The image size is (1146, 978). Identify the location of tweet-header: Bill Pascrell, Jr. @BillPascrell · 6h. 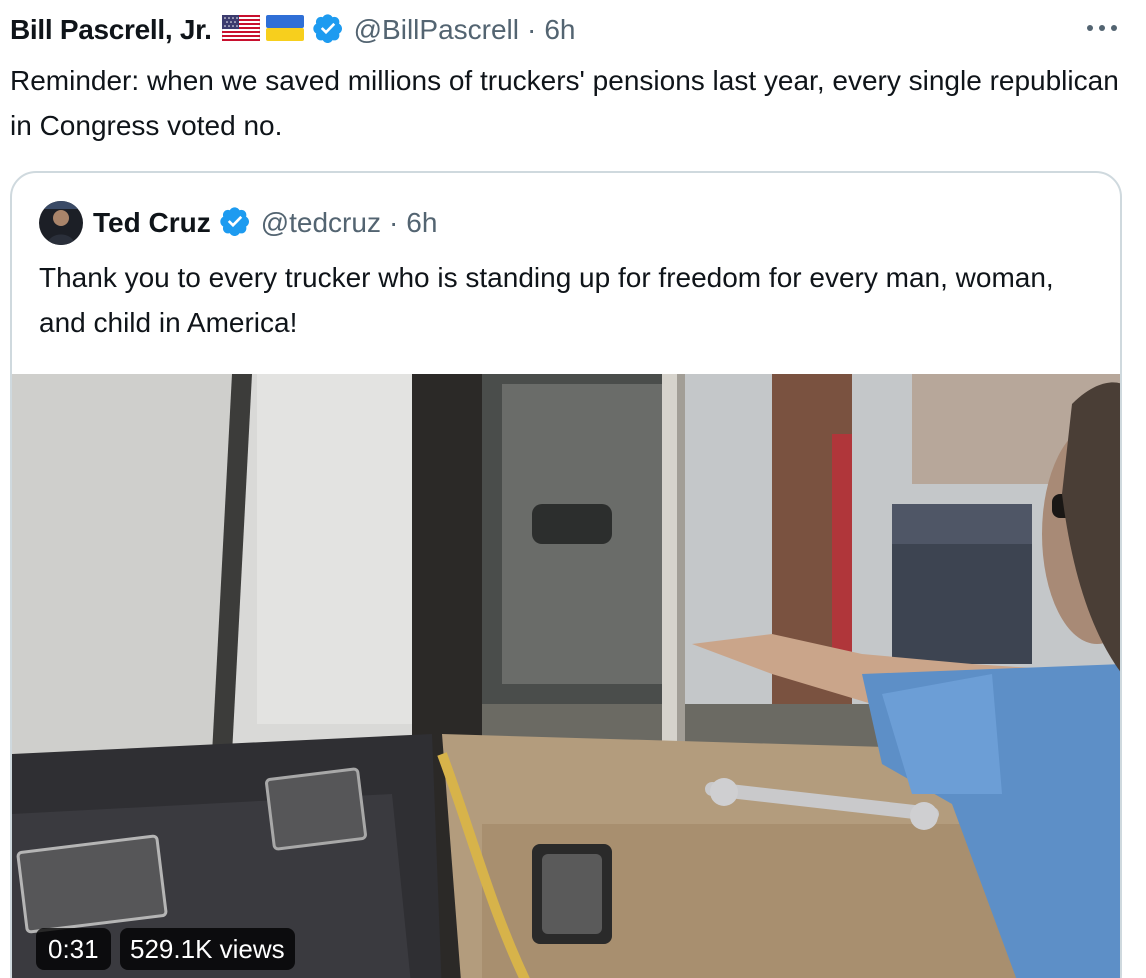
(292, 30).